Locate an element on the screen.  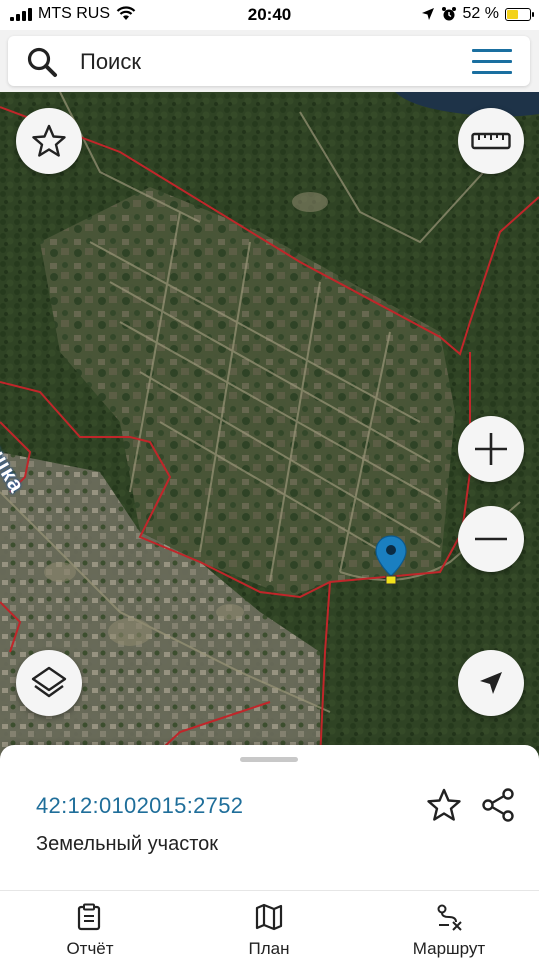
clipboard-icon is located at coordinates (89, 917).